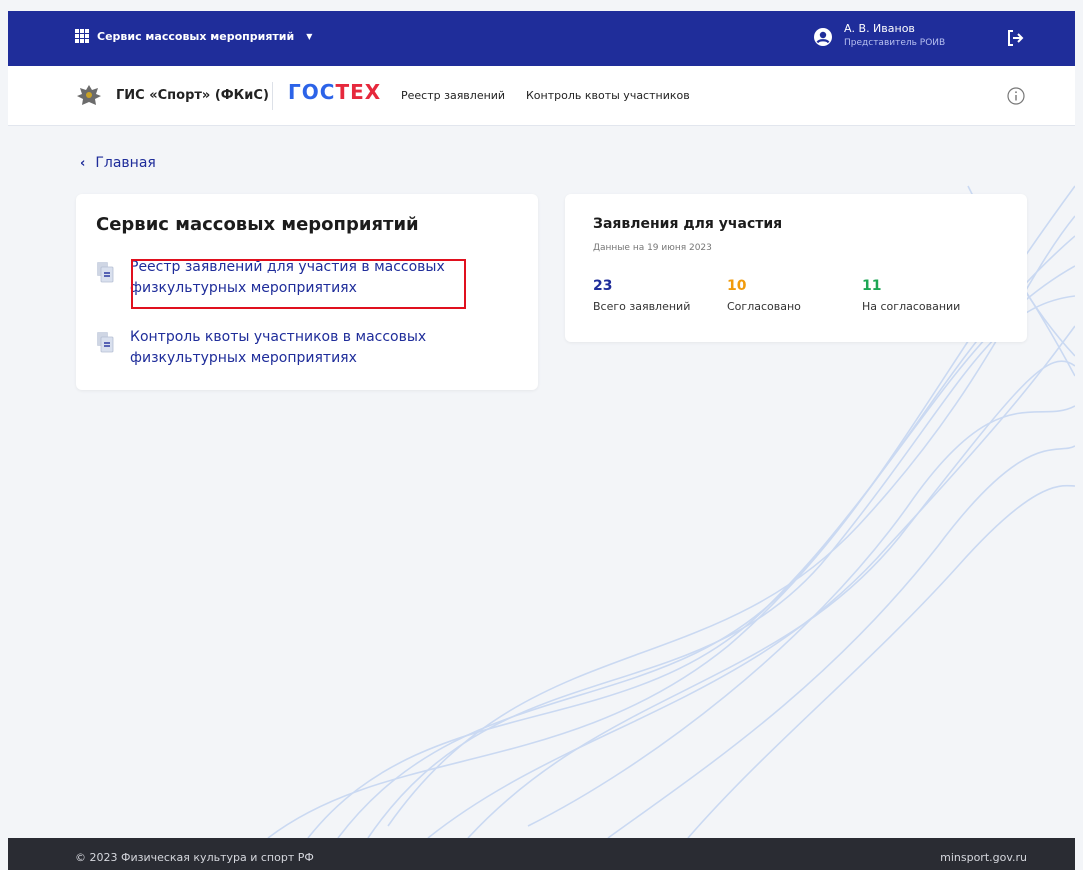 The height and width of the screenshot is (870, 1083). Describe the element at coordinates (823, 37) in the screenshot. I see `user-avatar-icon` at that location.